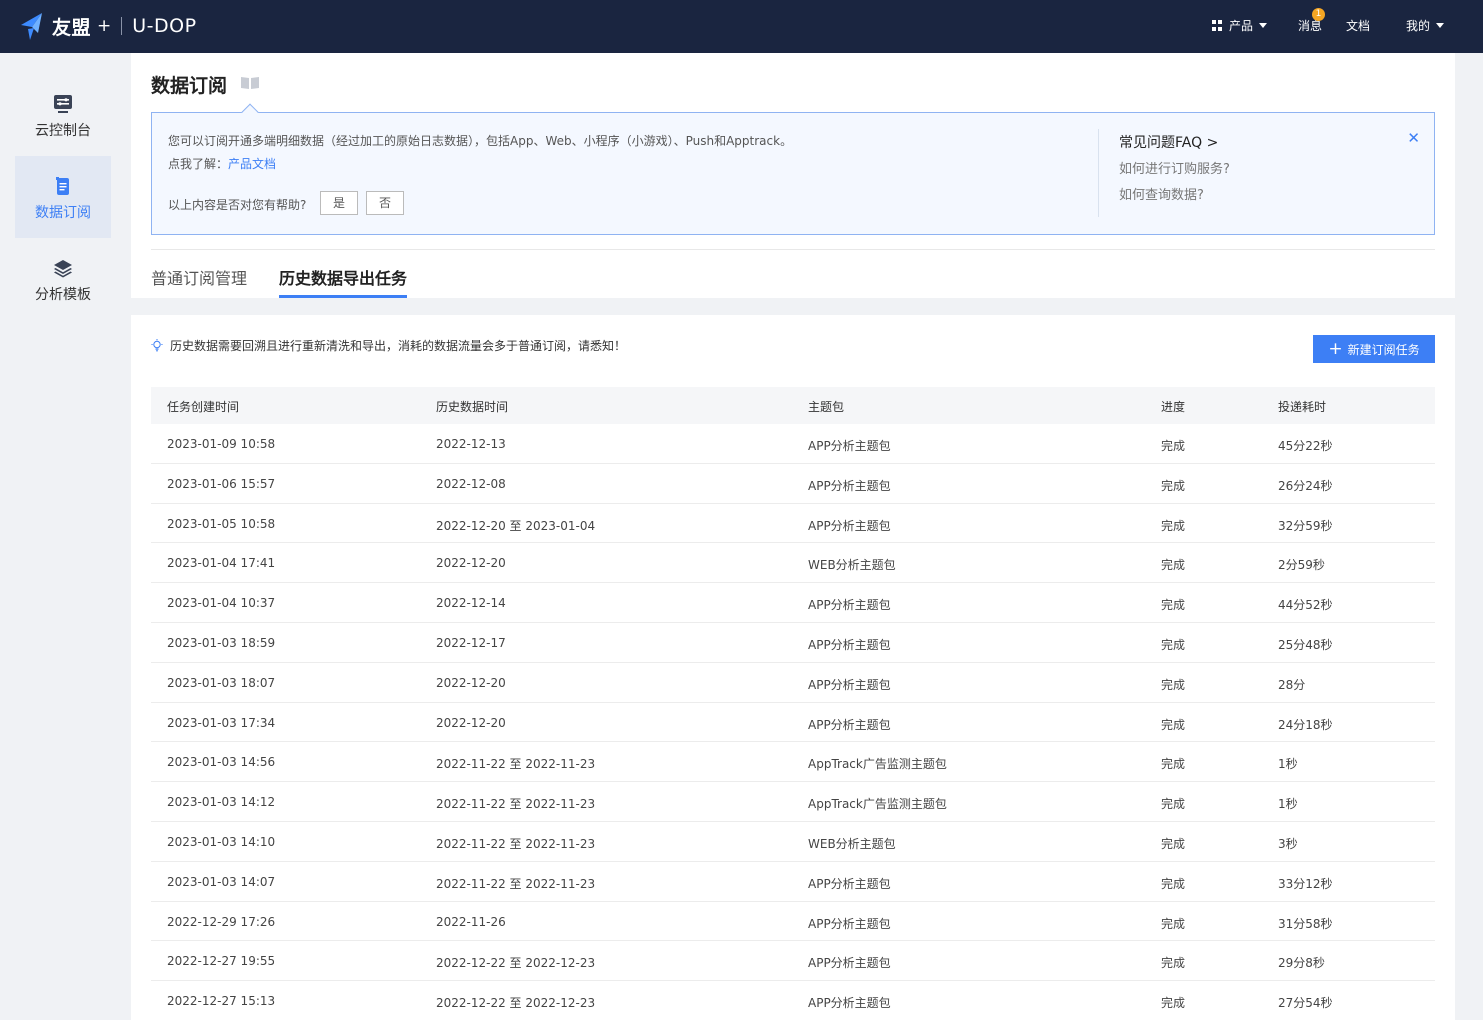  I want to click on cell-created-time: 2023-01-03 14:56, so click(221, 762).